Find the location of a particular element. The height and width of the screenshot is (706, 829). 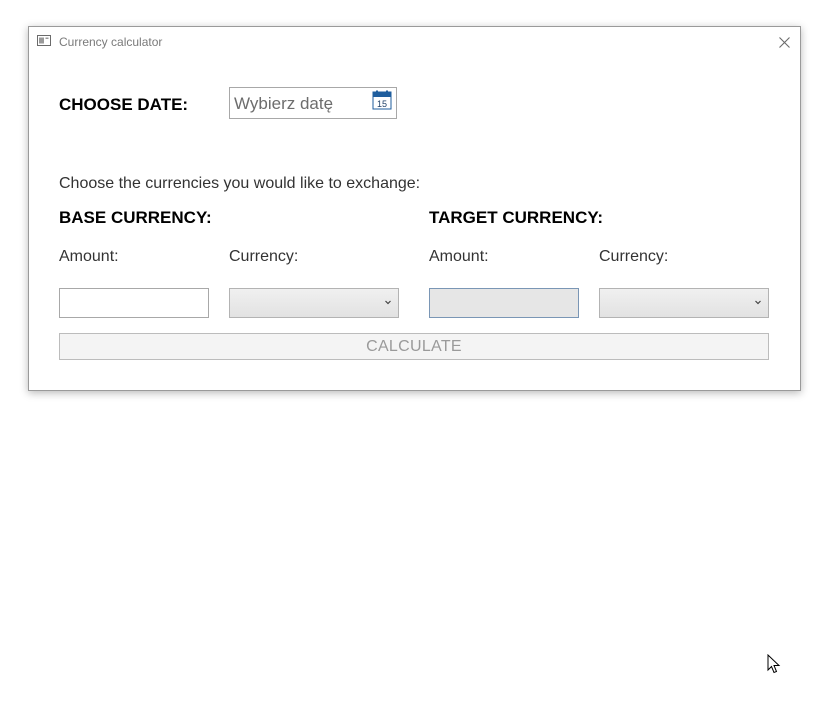

mouse-cursor-icon is located at coordinates (774, 664).